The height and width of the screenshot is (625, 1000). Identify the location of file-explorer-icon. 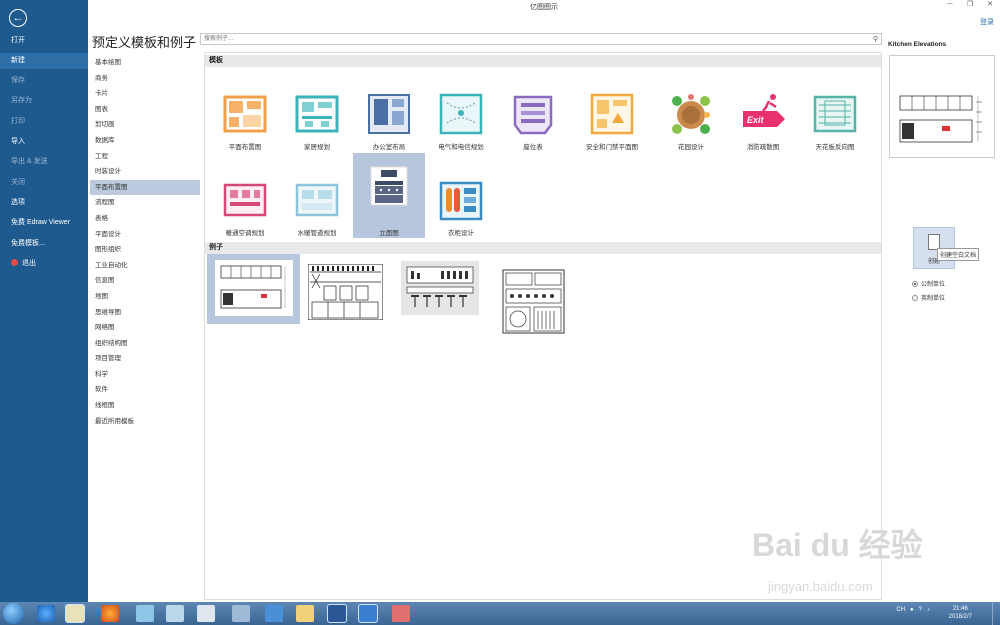
(75, 613).